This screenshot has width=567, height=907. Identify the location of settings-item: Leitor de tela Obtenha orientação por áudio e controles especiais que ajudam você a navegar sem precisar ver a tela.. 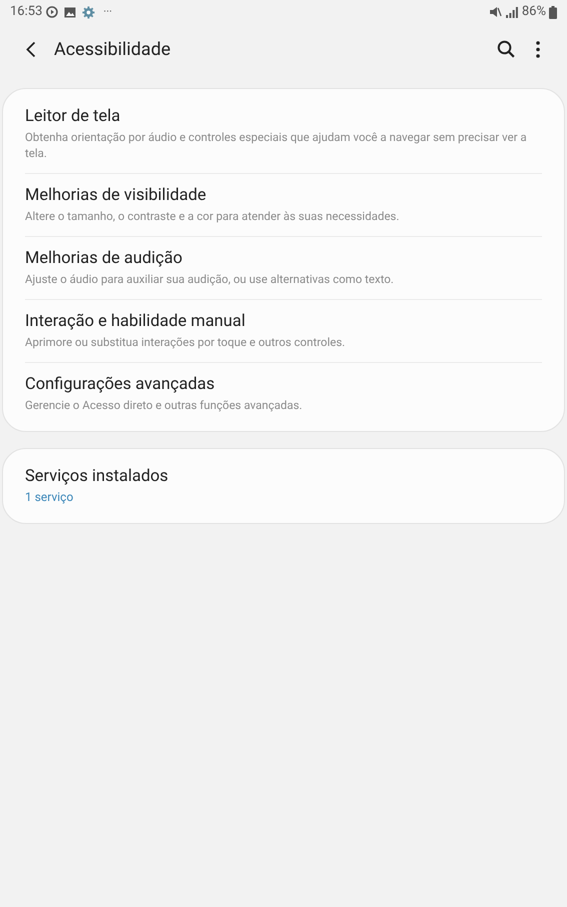
(283, 134).